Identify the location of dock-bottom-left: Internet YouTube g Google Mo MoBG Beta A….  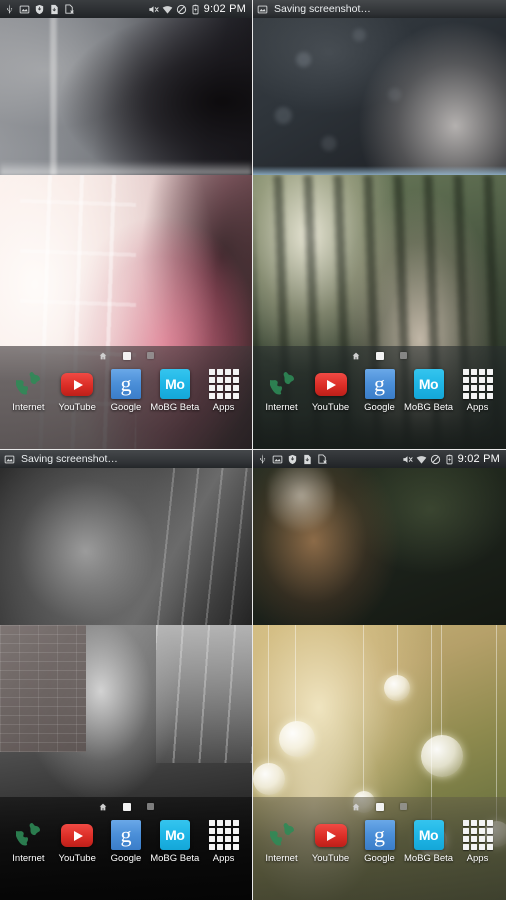
(126, 848).